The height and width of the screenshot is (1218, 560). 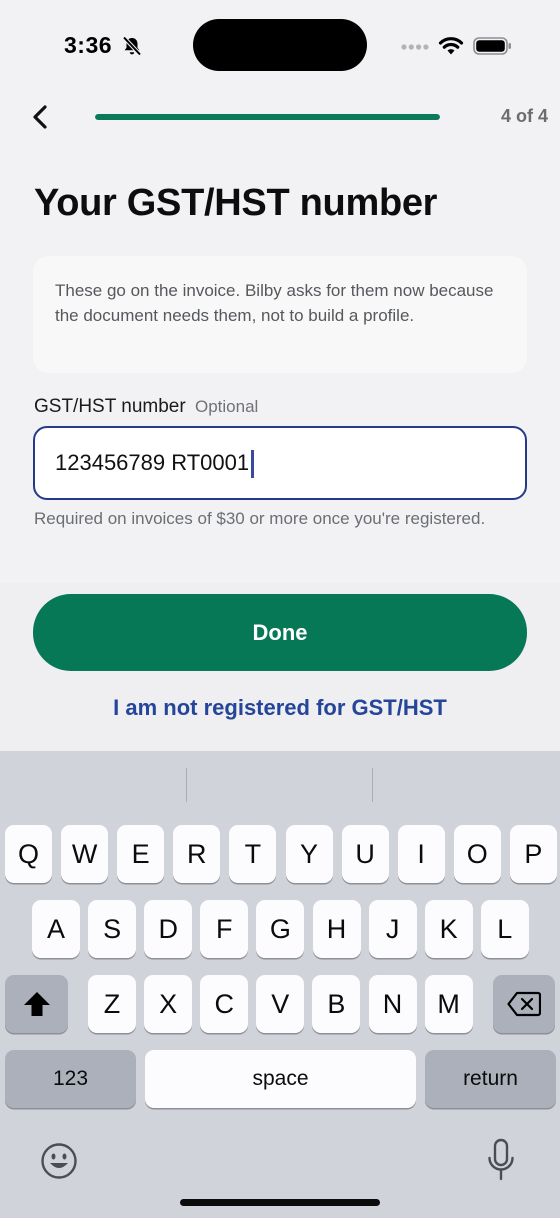 What do you see at coordinates (253, 464) in the screenshot?
I see `text-cursor` at bounding box center [253, 464].